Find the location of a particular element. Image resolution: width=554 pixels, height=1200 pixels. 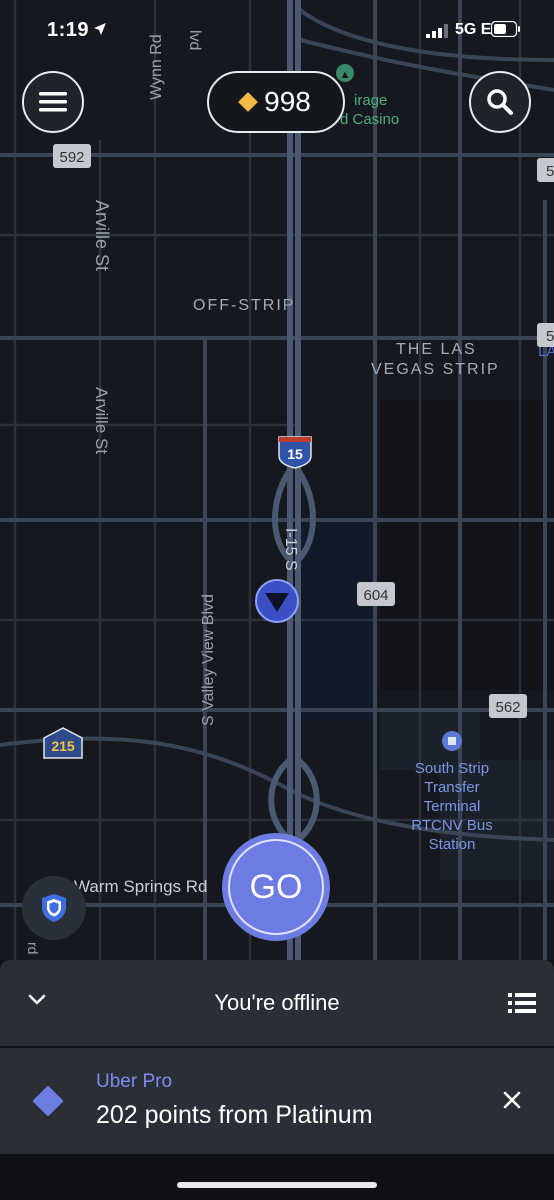

search-icon is located at coordinates (500, 102).